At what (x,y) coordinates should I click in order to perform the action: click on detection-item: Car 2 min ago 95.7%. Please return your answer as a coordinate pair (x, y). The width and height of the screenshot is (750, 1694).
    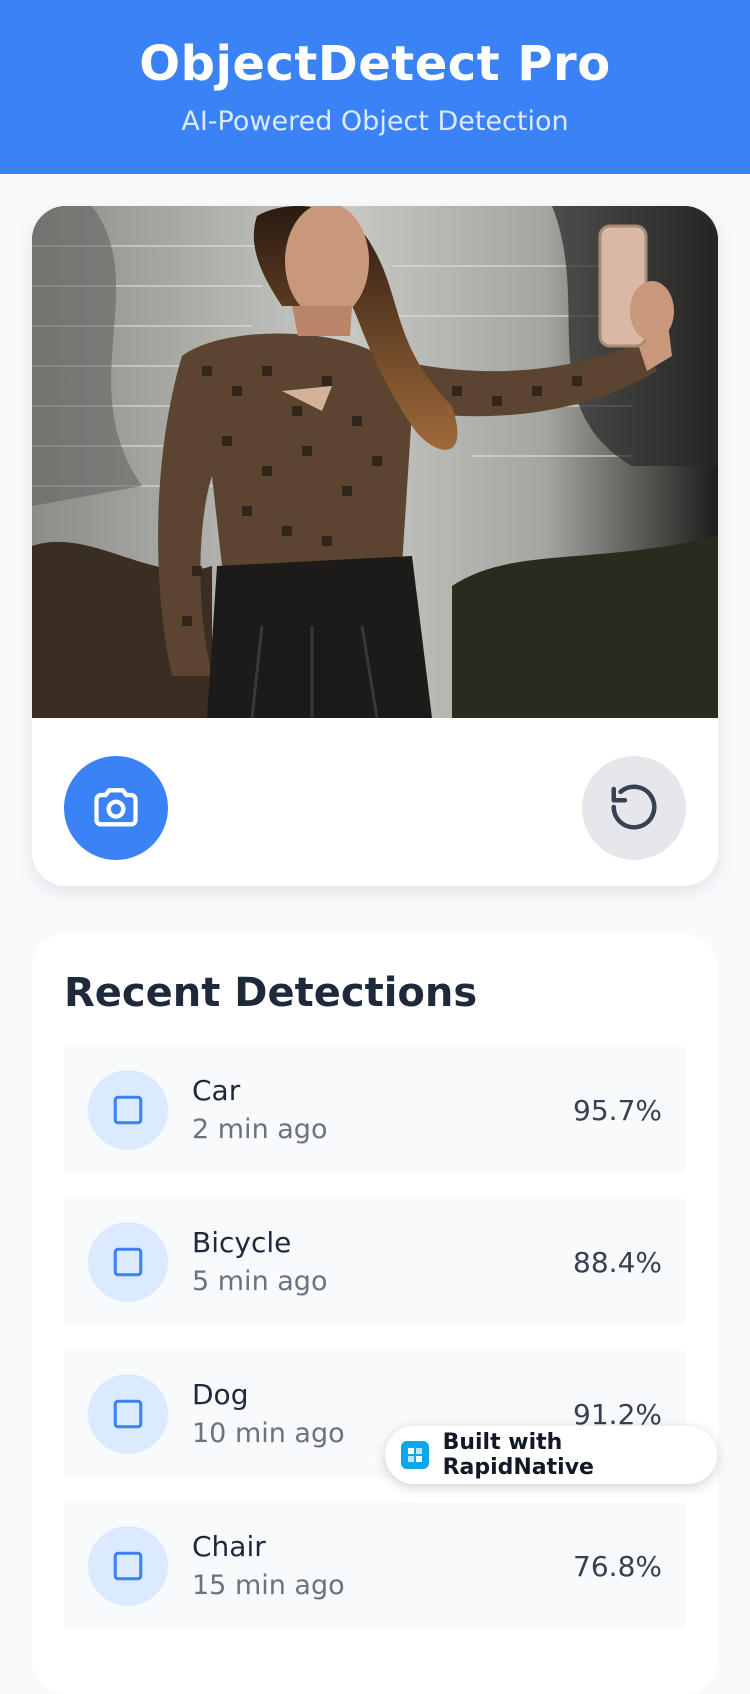
    Looking at the image, I should click on (375, 1110).